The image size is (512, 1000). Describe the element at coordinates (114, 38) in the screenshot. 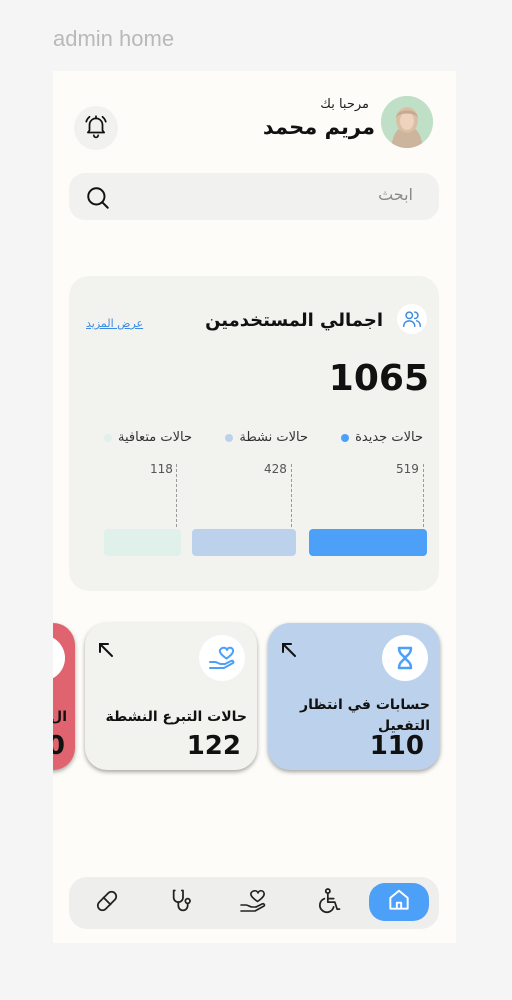

I see `frame-title: admin home` at that location.